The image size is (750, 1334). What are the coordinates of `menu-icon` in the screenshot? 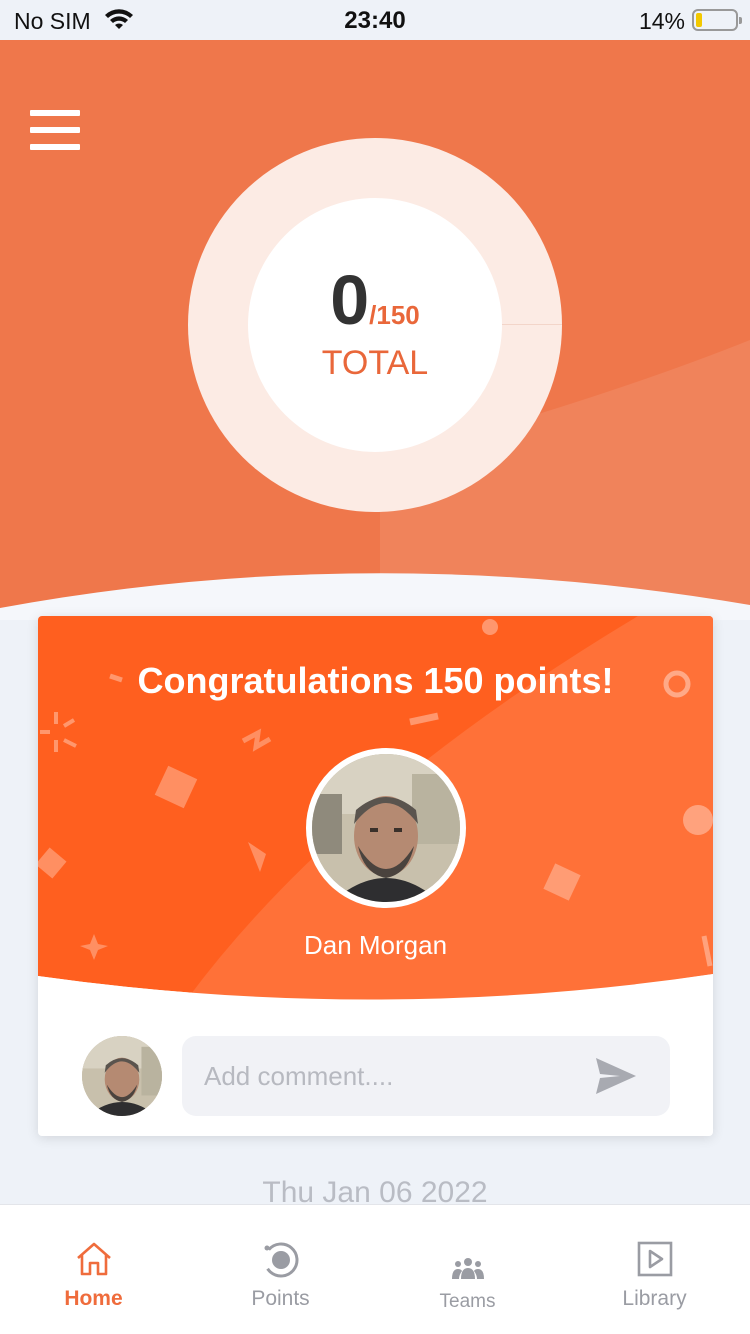 It's located at (55, 130).